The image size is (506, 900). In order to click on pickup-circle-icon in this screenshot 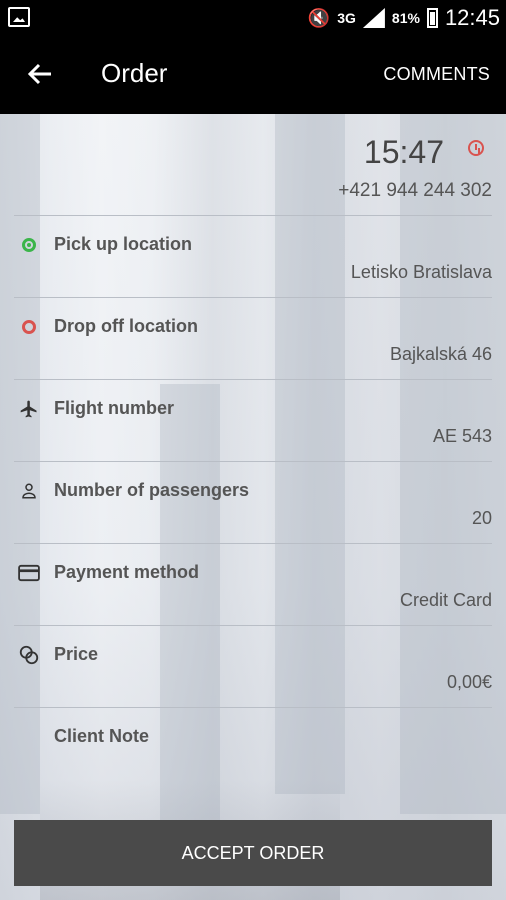, I will do `click(29, 245)`.